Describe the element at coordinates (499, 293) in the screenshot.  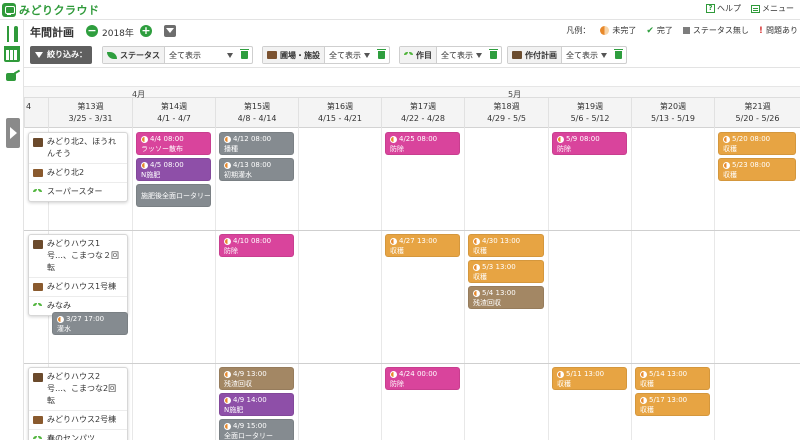
I see `task-time: 5/4 13:00` at that location.